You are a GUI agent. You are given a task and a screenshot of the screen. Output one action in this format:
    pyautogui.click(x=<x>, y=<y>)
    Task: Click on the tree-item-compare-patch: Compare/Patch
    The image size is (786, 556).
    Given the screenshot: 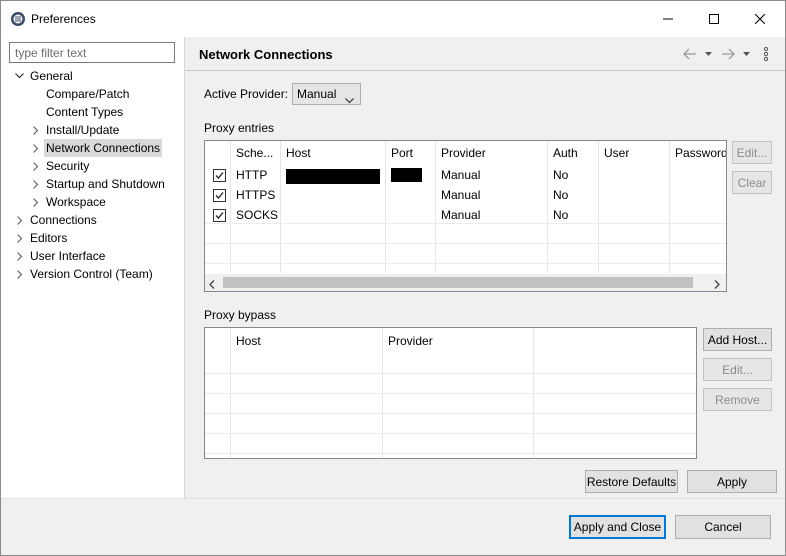 What is the action you would take?
    pyautogui.click(x=93, y=94)
    